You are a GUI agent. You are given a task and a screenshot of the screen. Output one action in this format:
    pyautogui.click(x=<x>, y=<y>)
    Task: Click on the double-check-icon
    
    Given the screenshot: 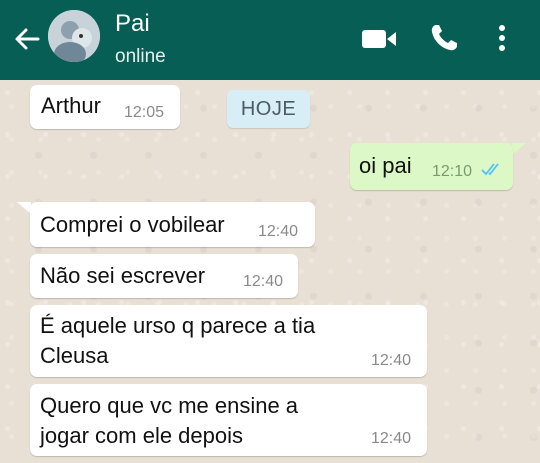 What is the action you would take?
    pyautogui.click(x=490, y=169)
    